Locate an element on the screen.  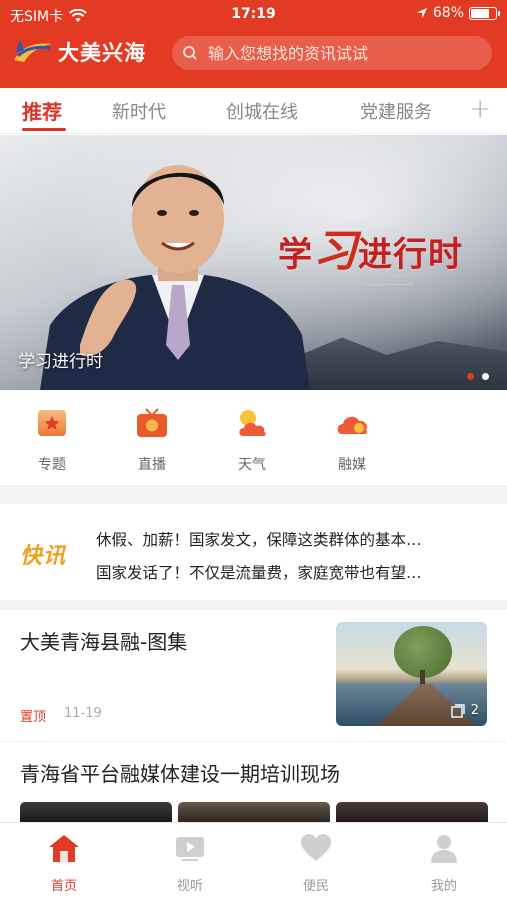
heart-icon is located at coordinates (316, 847).